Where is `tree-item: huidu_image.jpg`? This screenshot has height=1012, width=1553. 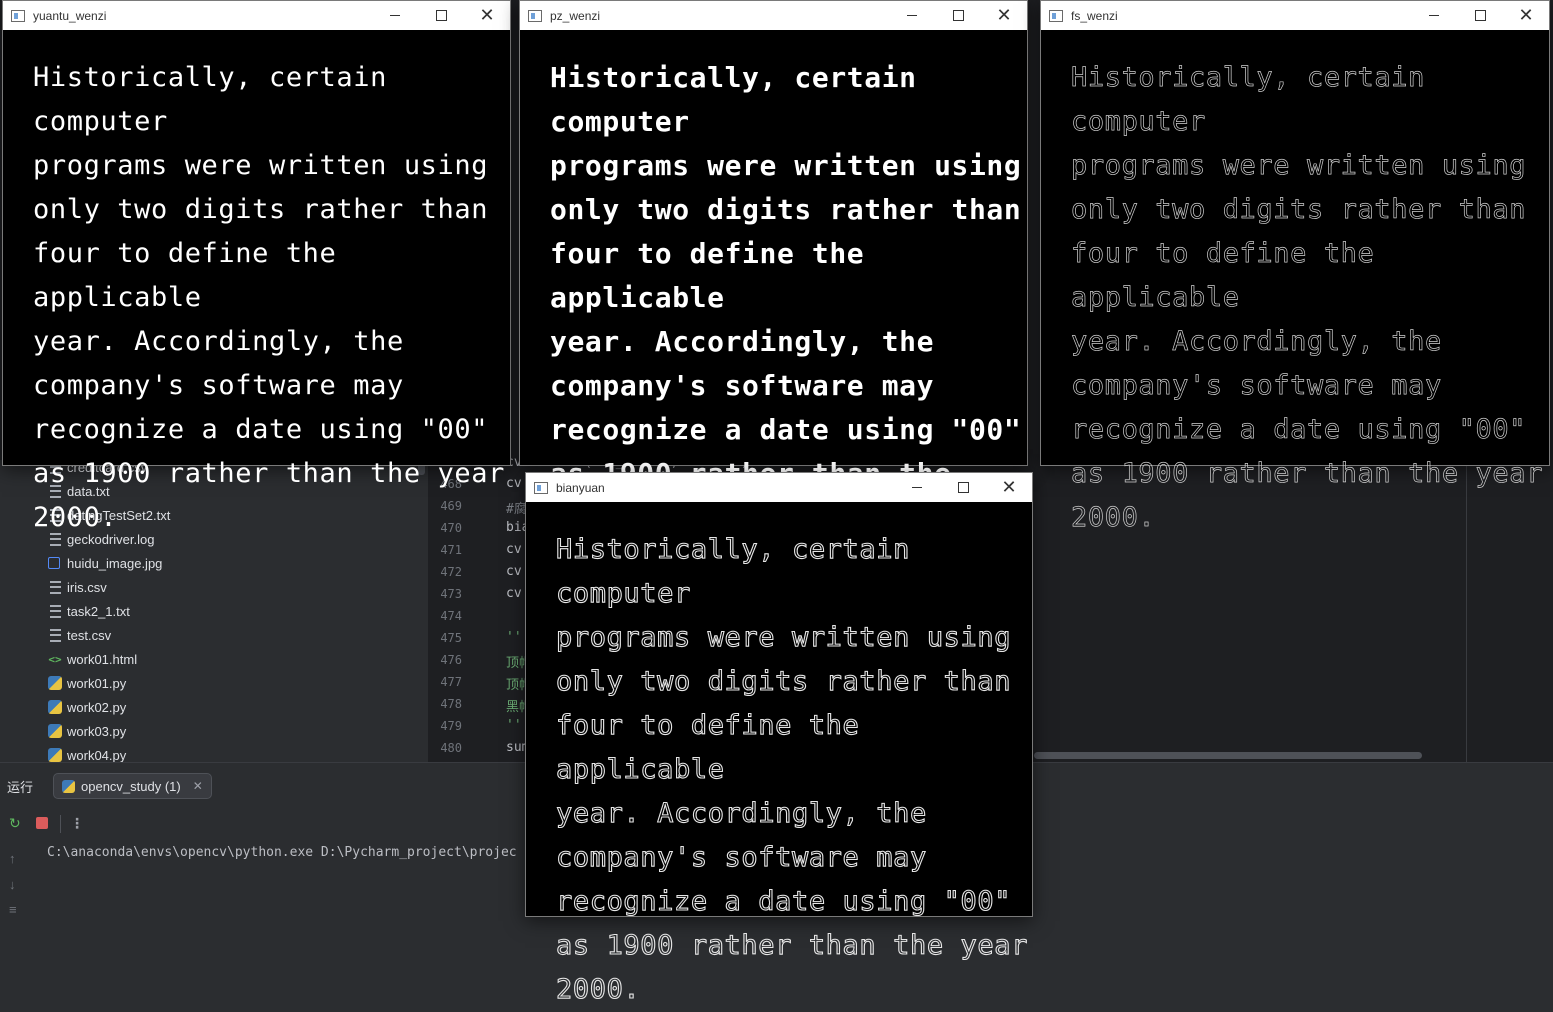
tree-item: huidu_image.jpg is located at coordinates (105, 563).